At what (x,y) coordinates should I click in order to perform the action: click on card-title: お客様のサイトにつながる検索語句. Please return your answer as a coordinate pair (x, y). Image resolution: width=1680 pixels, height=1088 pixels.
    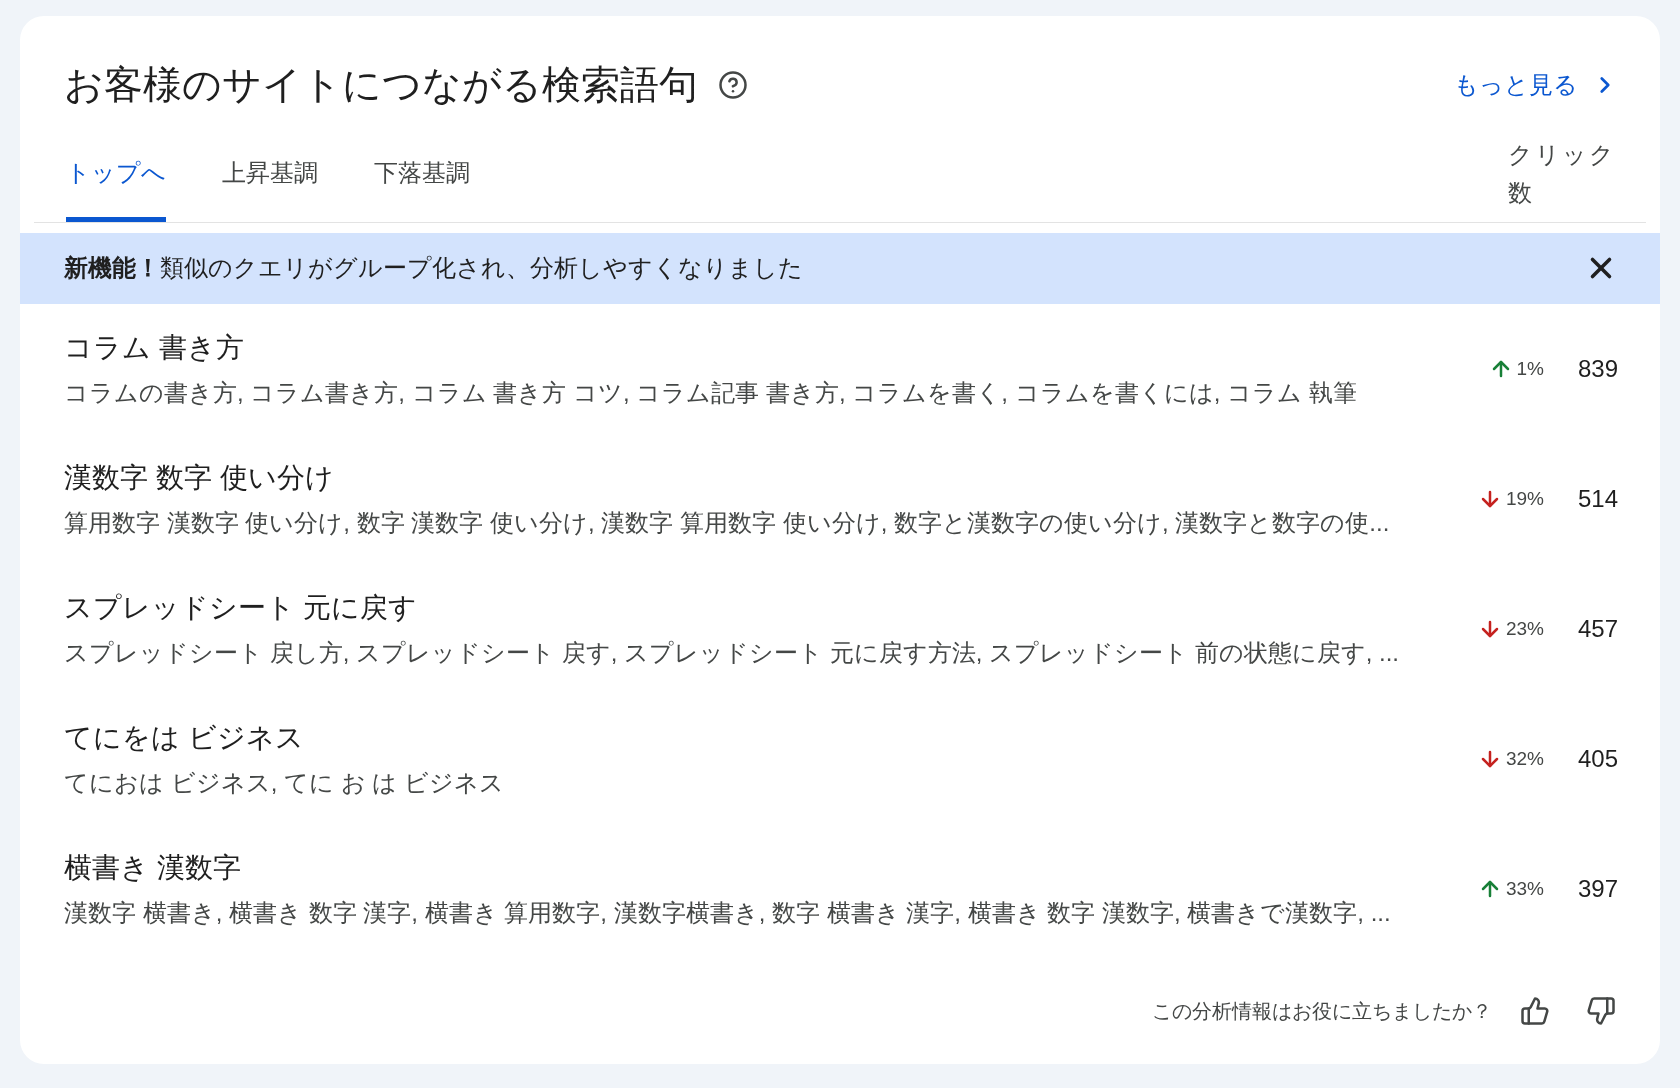
    Looking at the image, I should click on (381, 85).